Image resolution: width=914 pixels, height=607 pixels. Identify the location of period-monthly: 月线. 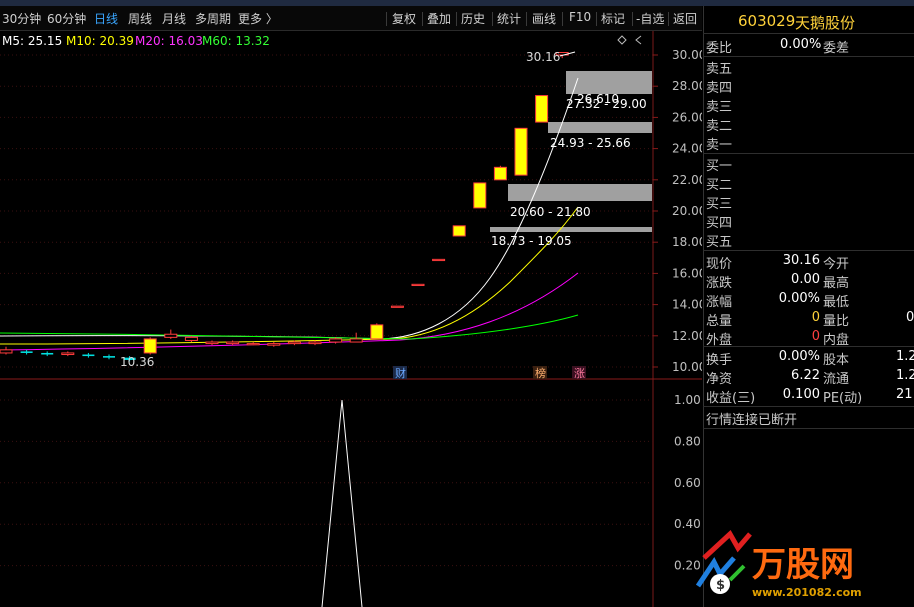
(174, 18).